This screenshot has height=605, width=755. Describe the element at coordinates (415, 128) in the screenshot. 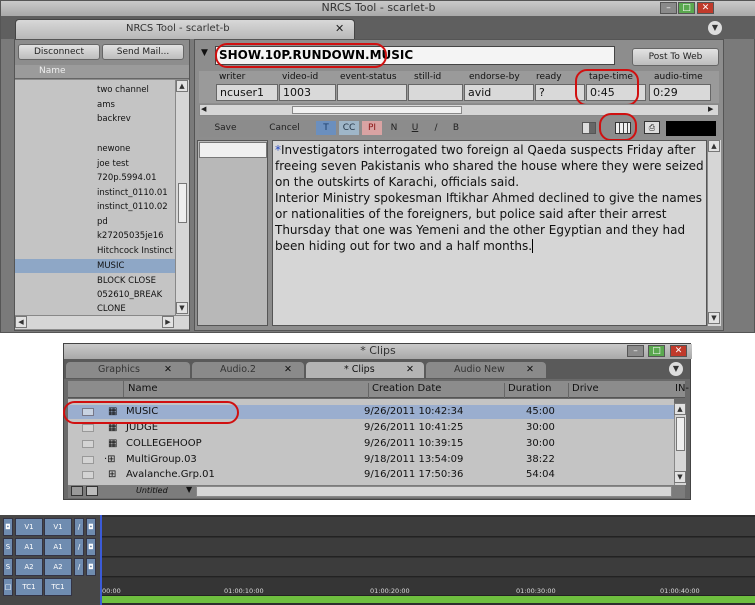

I see `underline-button: U` at that location.